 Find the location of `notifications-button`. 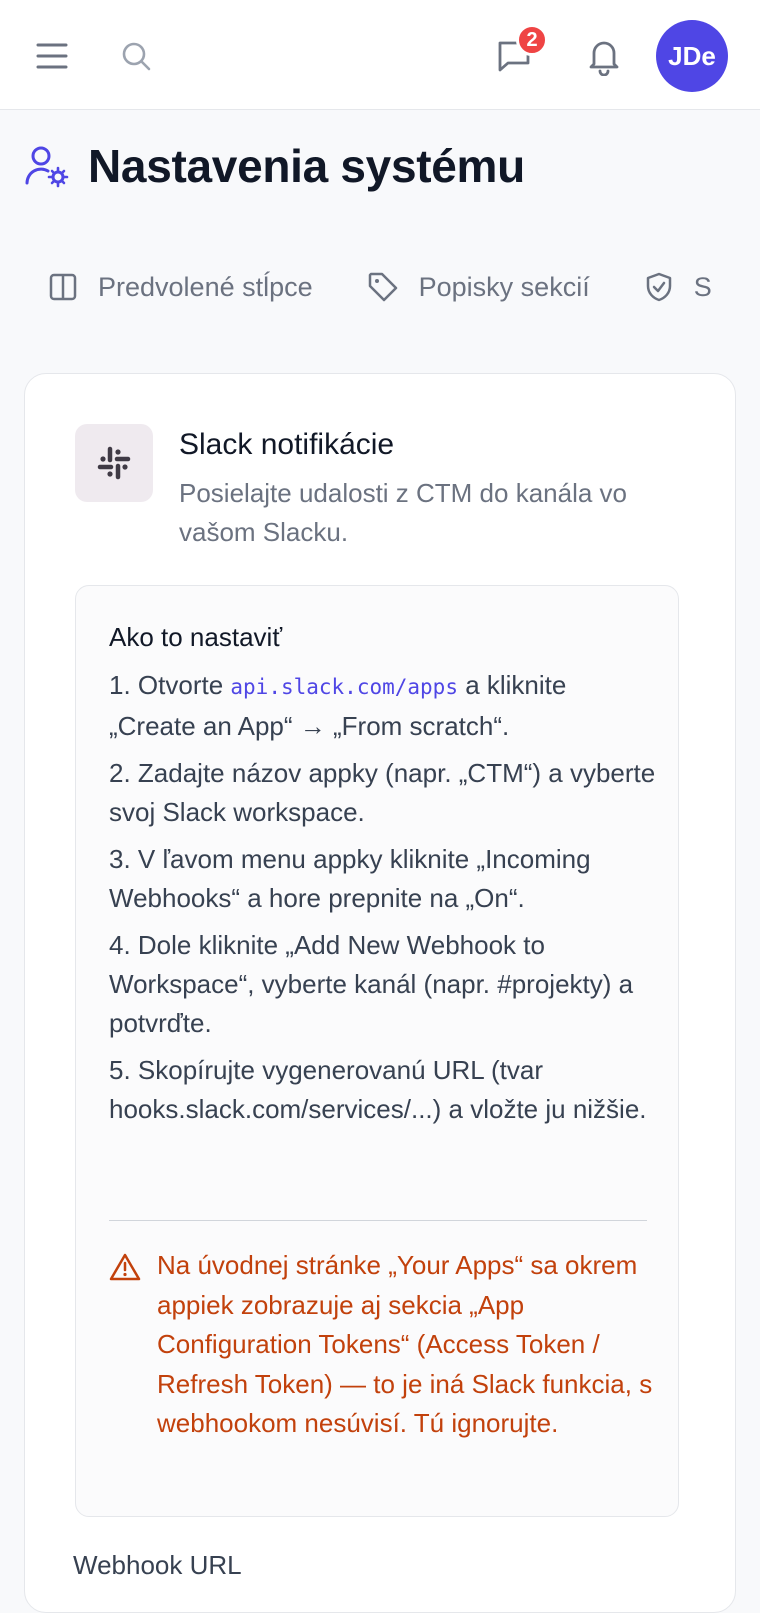

notifications-button is located at coordinates (604, 56).